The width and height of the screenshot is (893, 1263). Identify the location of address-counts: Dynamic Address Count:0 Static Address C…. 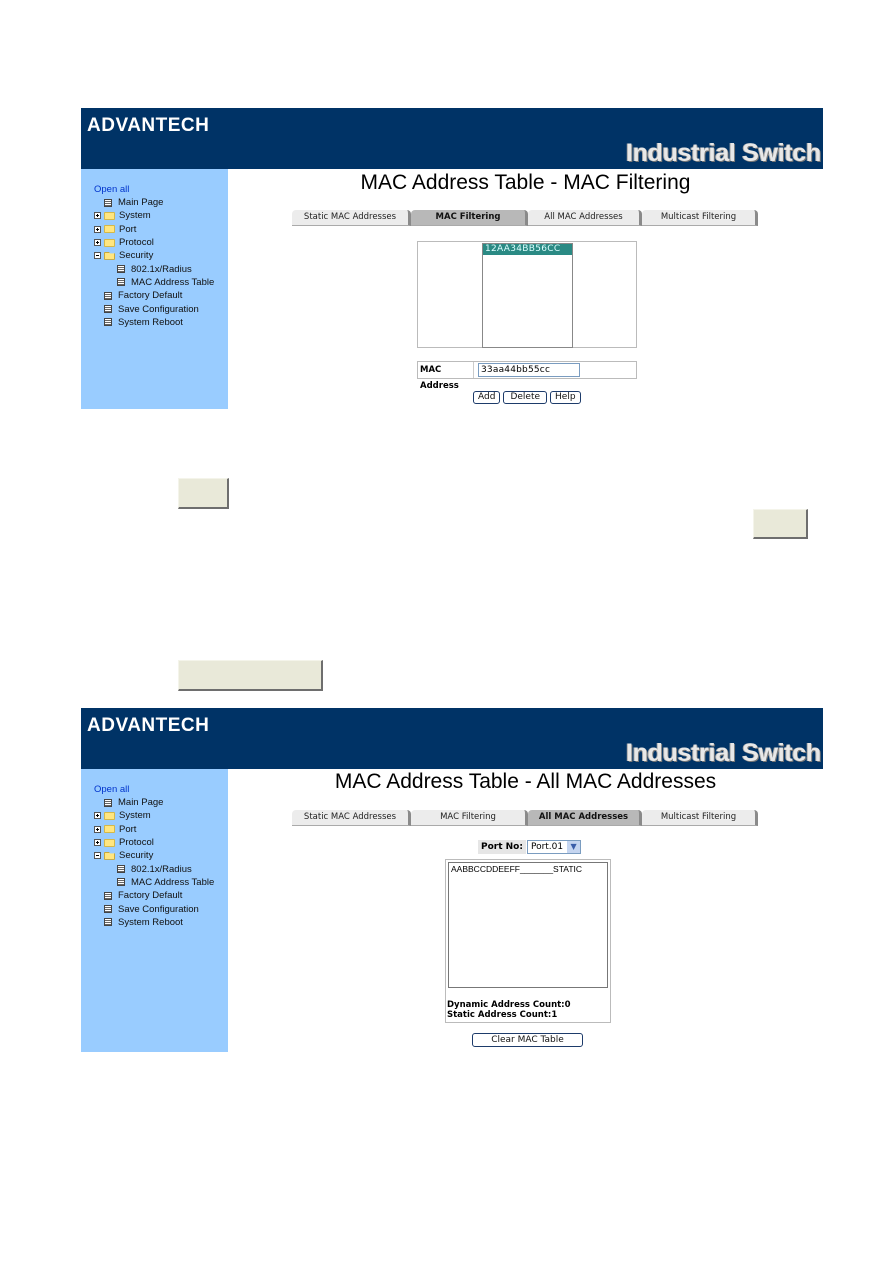
(509, 1010).